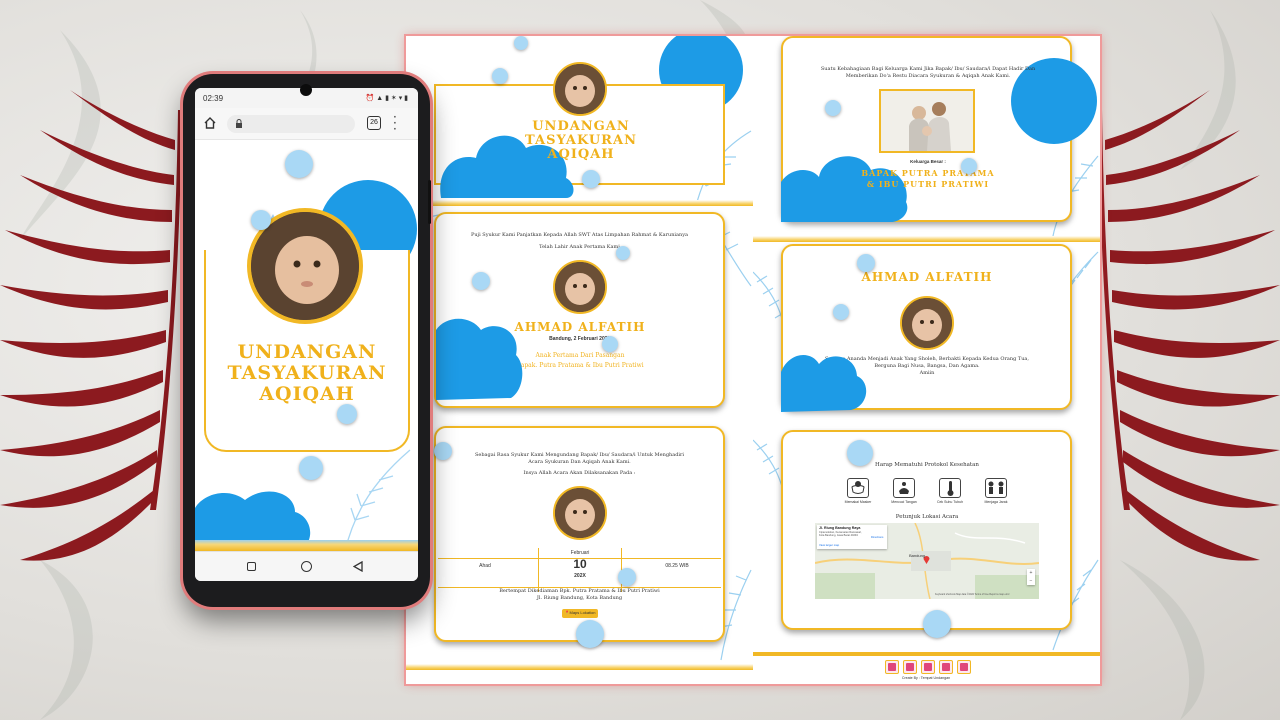  I want to click on family-line-1: BAPAK PUTRA PRATAMA, so click(928, 173).